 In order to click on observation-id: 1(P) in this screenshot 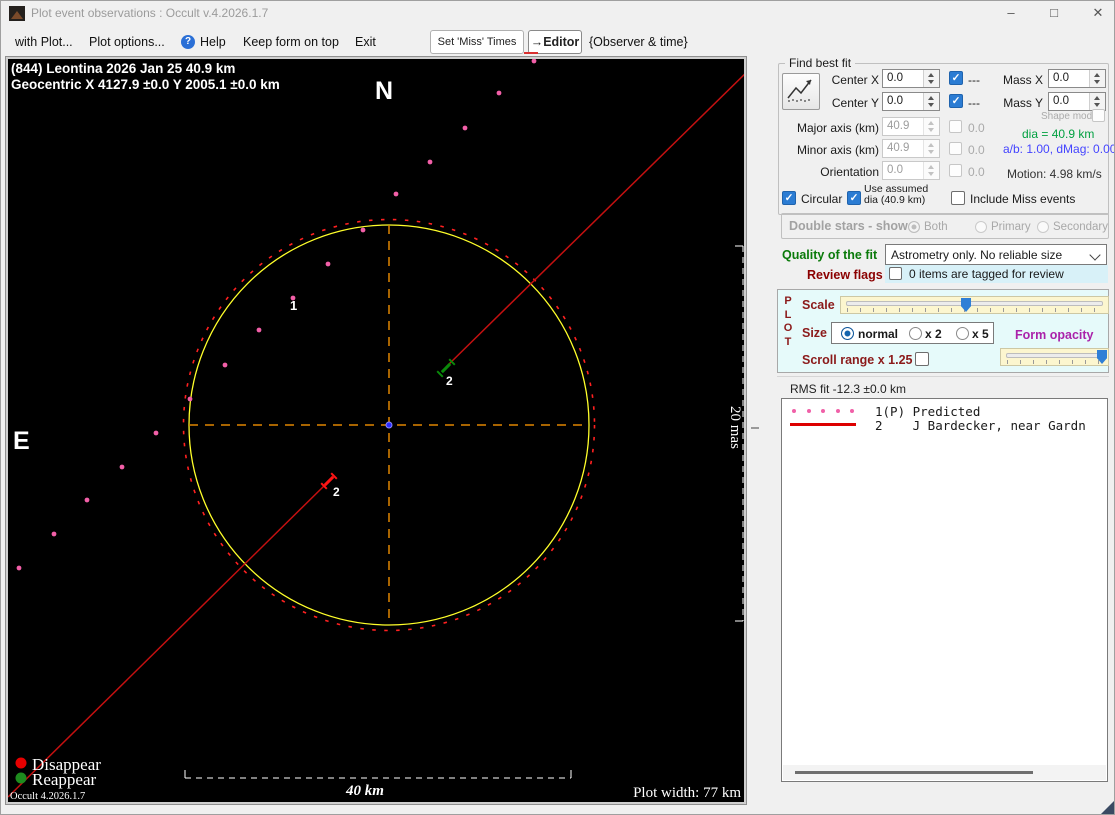, I will do `click(890, 411)`.